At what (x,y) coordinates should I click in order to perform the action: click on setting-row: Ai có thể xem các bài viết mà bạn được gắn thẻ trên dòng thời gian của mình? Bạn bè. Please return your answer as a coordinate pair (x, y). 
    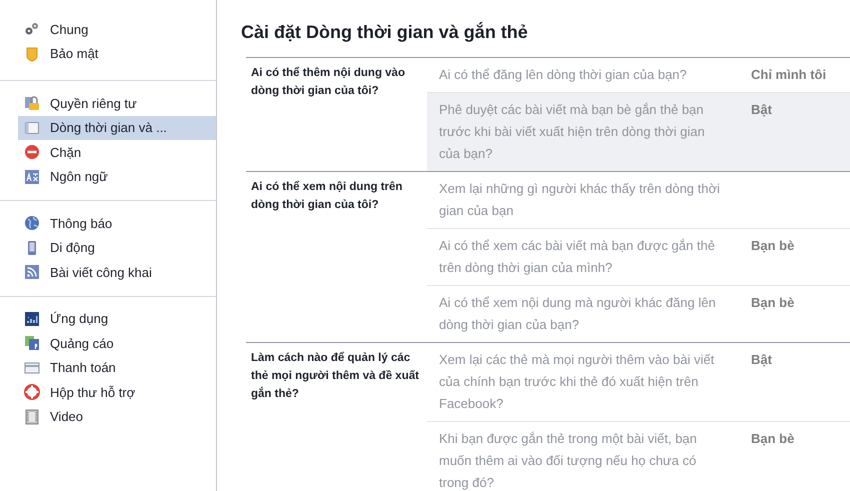
    Looking at the image, I should click on (638, 256).